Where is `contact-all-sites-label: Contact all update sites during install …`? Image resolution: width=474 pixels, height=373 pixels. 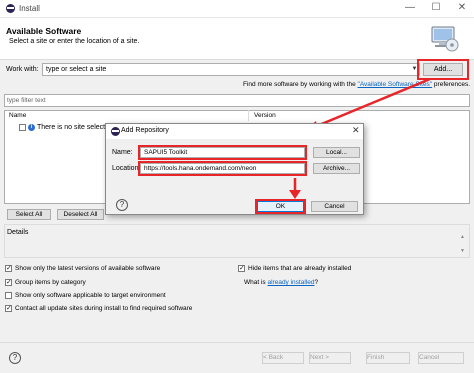
contact-all-sites-label: Contact all update sites during install … is located at coordinates (104, 308).